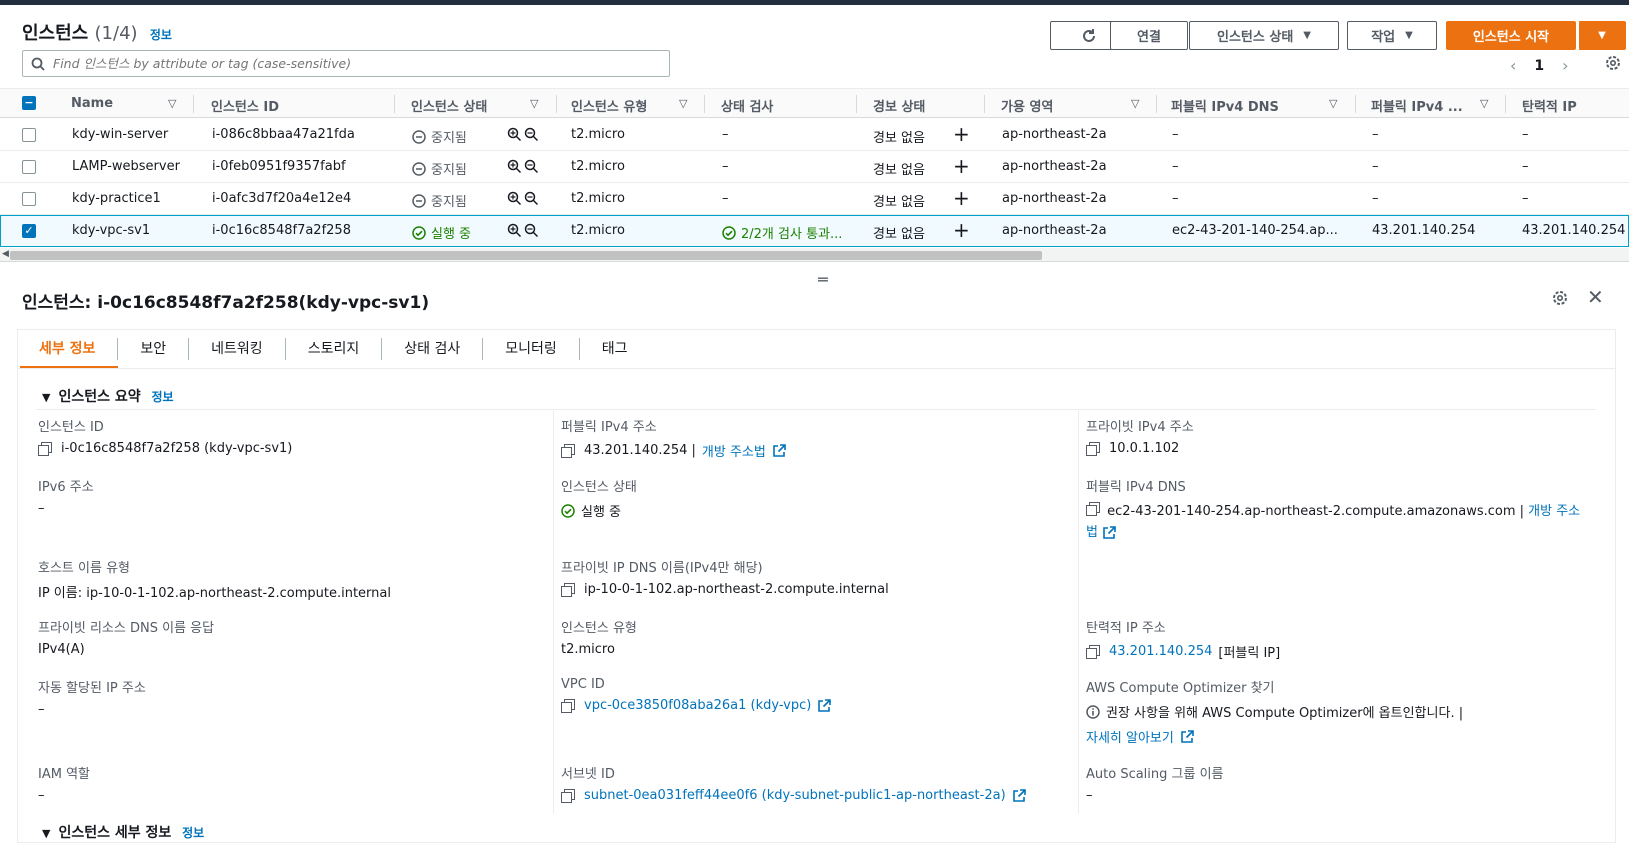 This screenshot has width=1629, height=843. I want to click on tab-details: 세부 정보, so click(68, 349).